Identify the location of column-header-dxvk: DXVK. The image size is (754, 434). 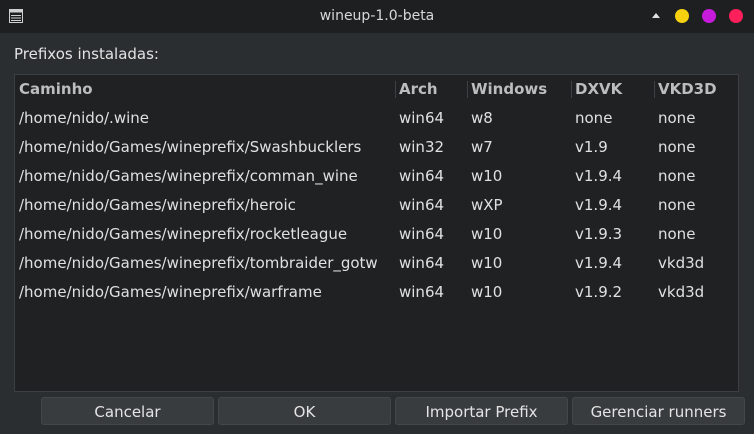
(614, 89).